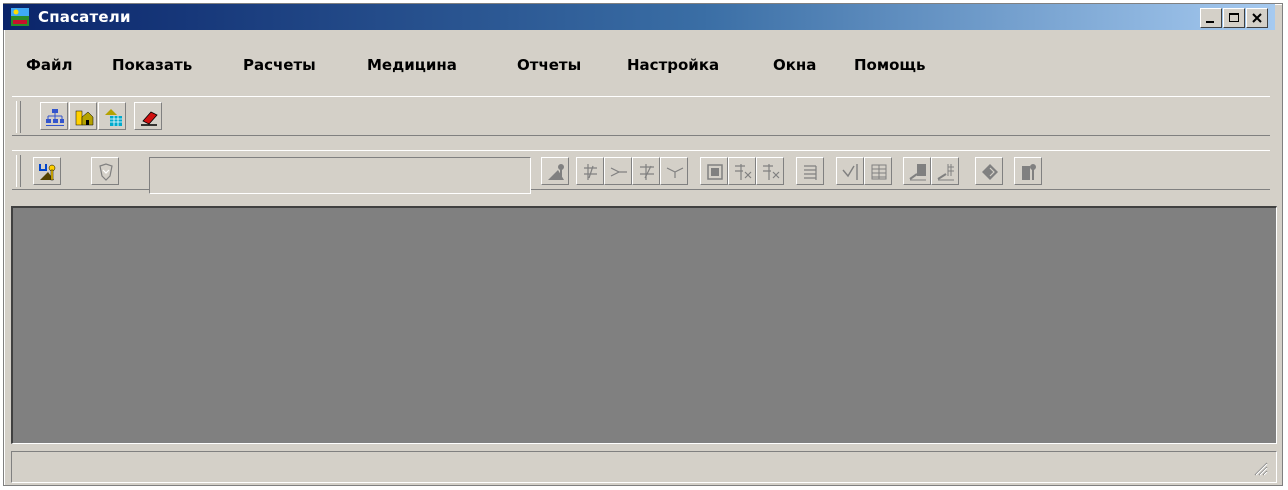 The width and height of the screenshot is (1288, 490). I want to click on settings-table-icon, so click(1029, 172).